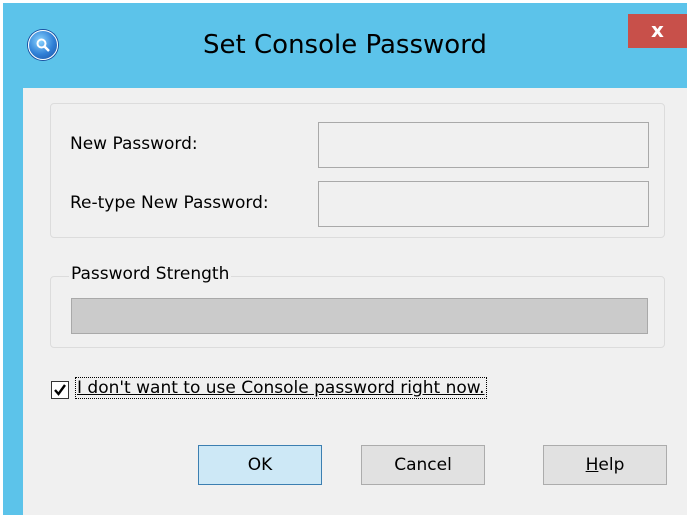 This screenshot has height=515, width=691. I want to click on cancel-button-label: Cancel, so click(423, 465).